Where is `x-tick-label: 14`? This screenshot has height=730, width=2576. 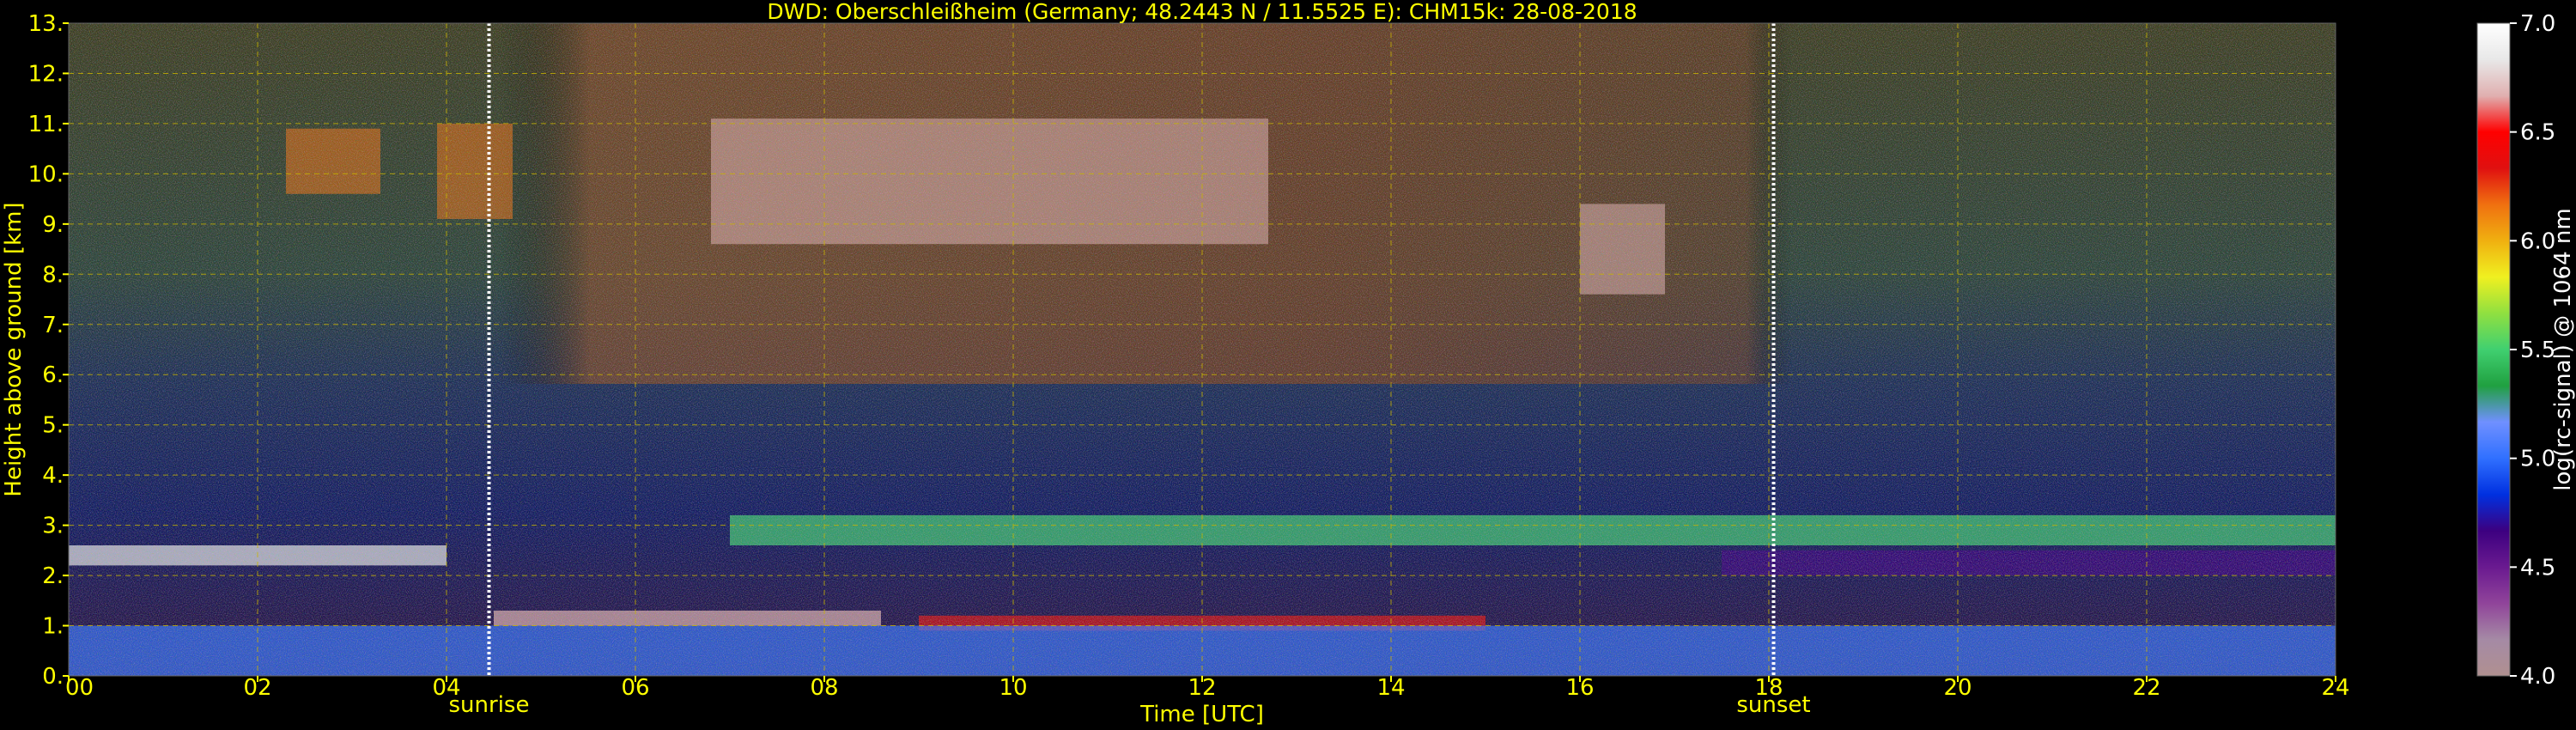 x-tick-label: 14 is located at coordinates (1390, 688).